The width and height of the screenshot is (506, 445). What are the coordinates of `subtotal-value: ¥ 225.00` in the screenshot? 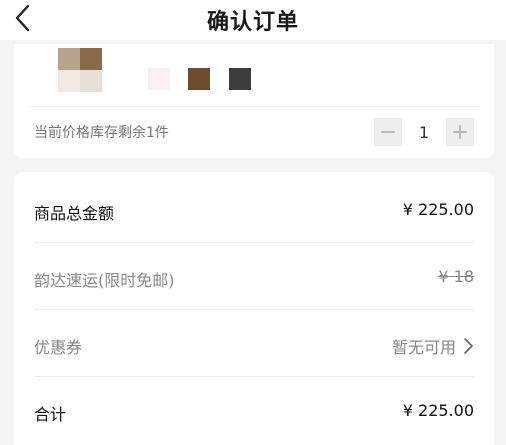 It's located at (438, 209).